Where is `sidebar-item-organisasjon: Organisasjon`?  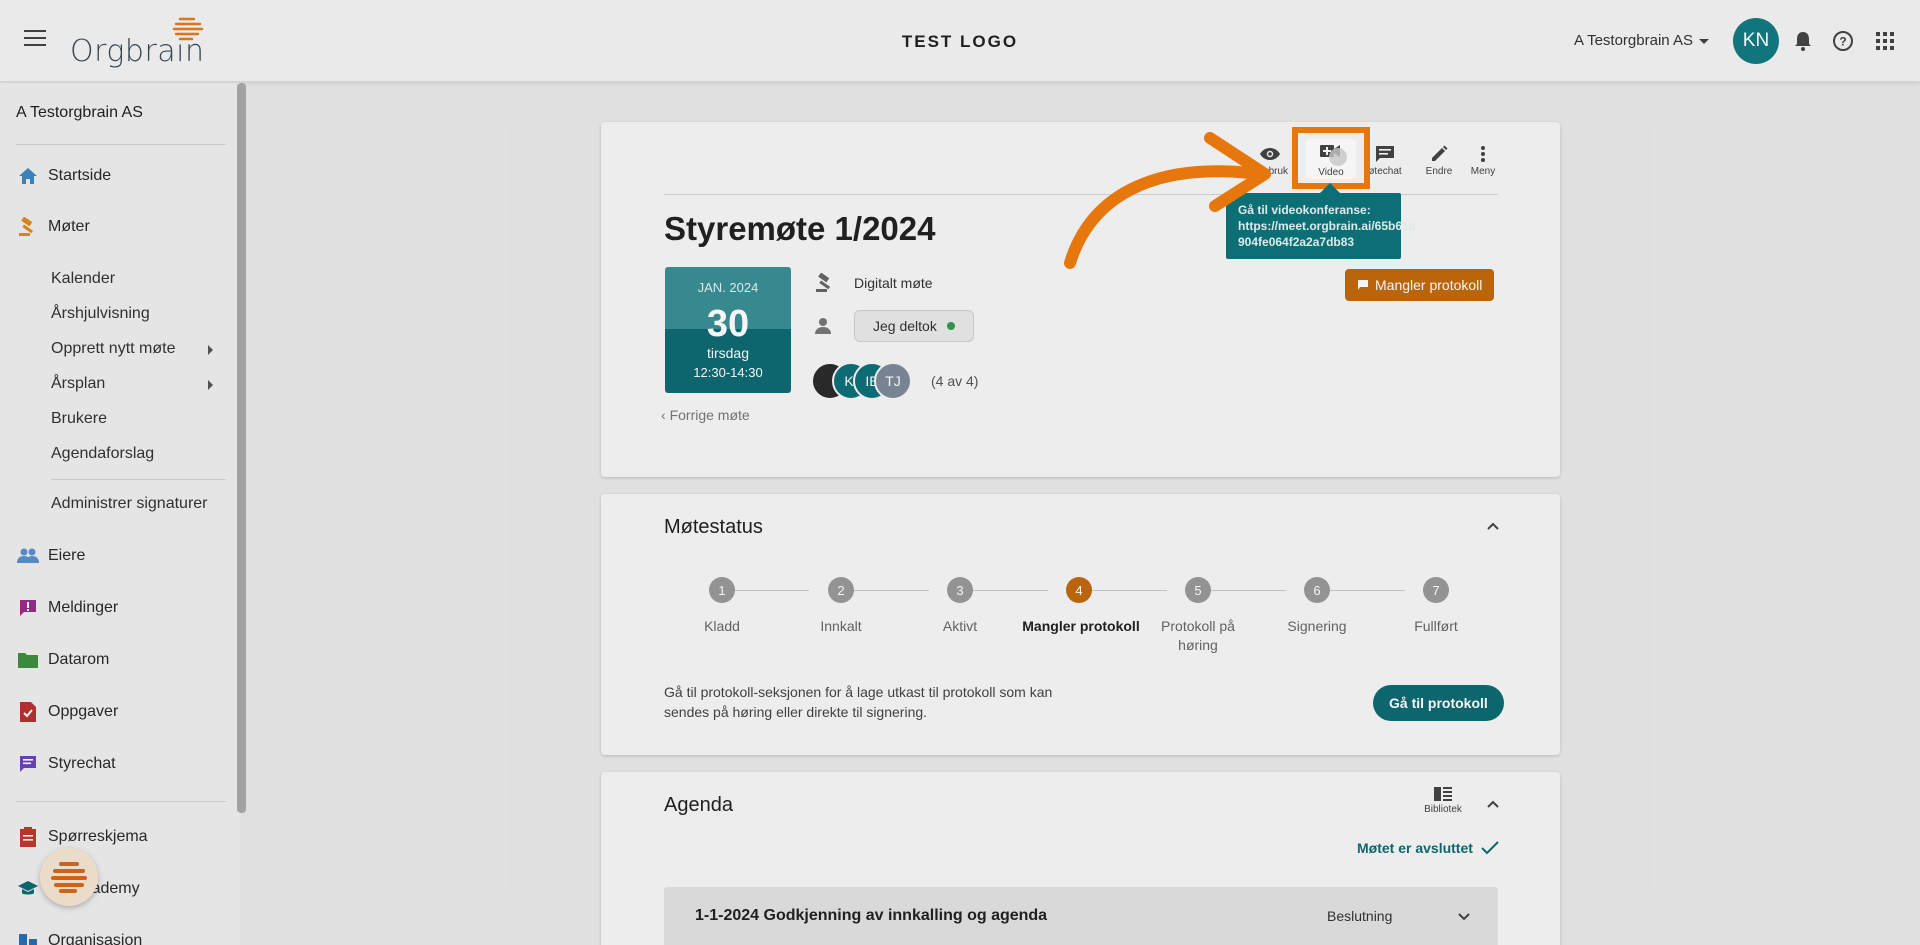
sidebar-item-organisasjon: Organisasjon is located at coordinates (79, 935).